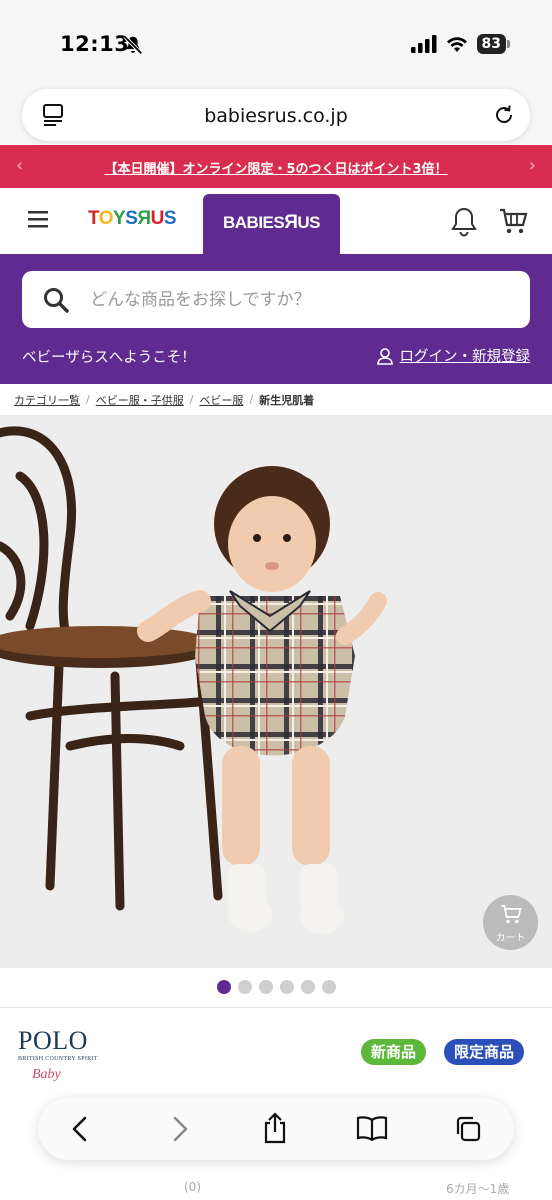 The width and height of the screenshot is (552, 1200). What do you see at coordinates (132, 219) in the screenshot?
I see `toysrus-logo: TOYSЯUS` at bounding box center [132, 219].